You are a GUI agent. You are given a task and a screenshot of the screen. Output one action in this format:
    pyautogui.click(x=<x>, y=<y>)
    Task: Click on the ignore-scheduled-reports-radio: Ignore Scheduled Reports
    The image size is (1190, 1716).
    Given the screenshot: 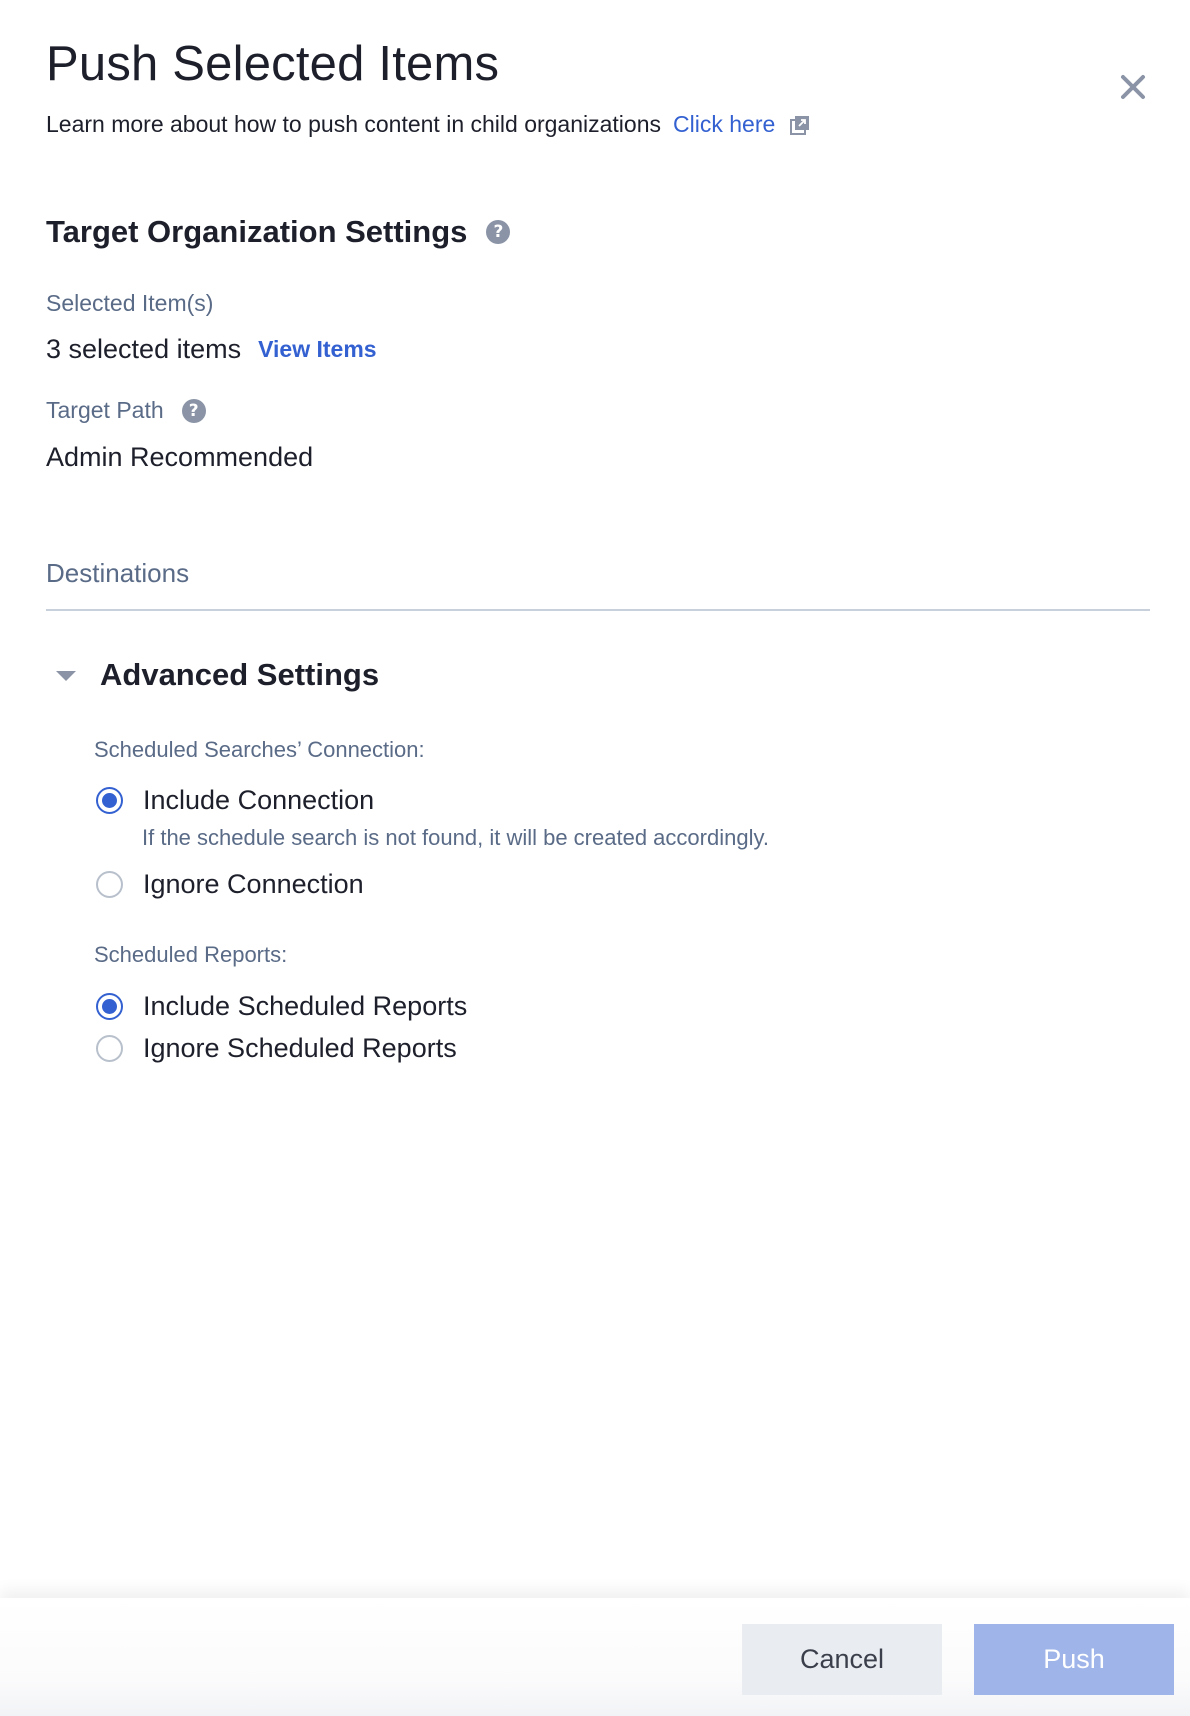 What is the action you would take?
    pyautogui.click(x=276, y=1048)
    